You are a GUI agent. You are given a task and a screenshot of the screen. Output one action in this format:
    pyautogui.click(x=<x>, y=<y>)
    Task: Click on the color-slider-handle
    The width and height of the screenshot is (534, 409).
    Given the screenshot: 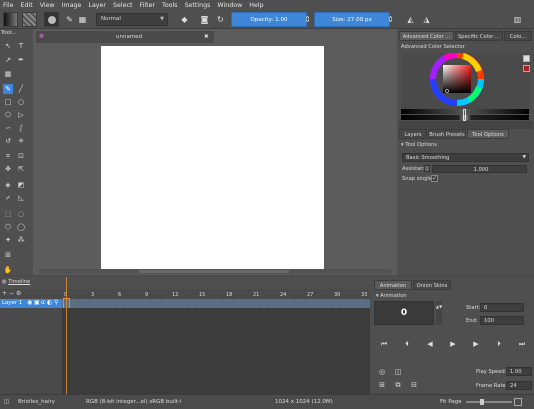 What is the action you would take?
    pyautogui.click(x=464, y=115)
    